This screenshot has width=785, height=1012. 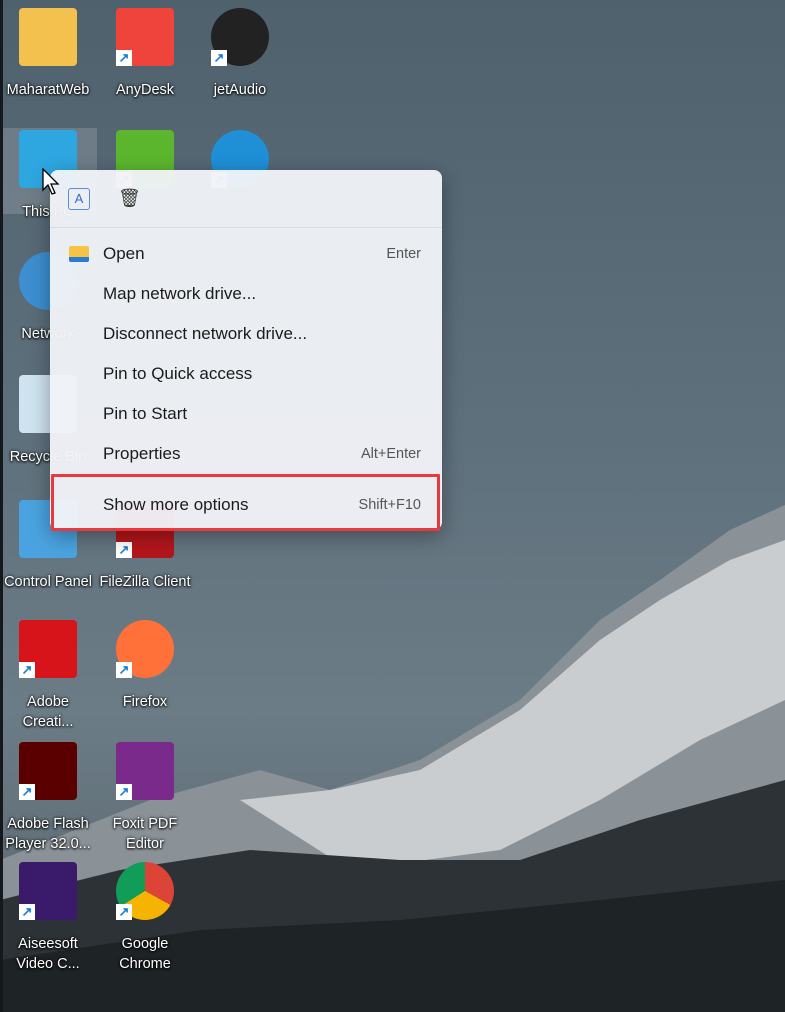 I want to click on menu-item-shortcut: Alt+Enter, so click(x=390, y=454).